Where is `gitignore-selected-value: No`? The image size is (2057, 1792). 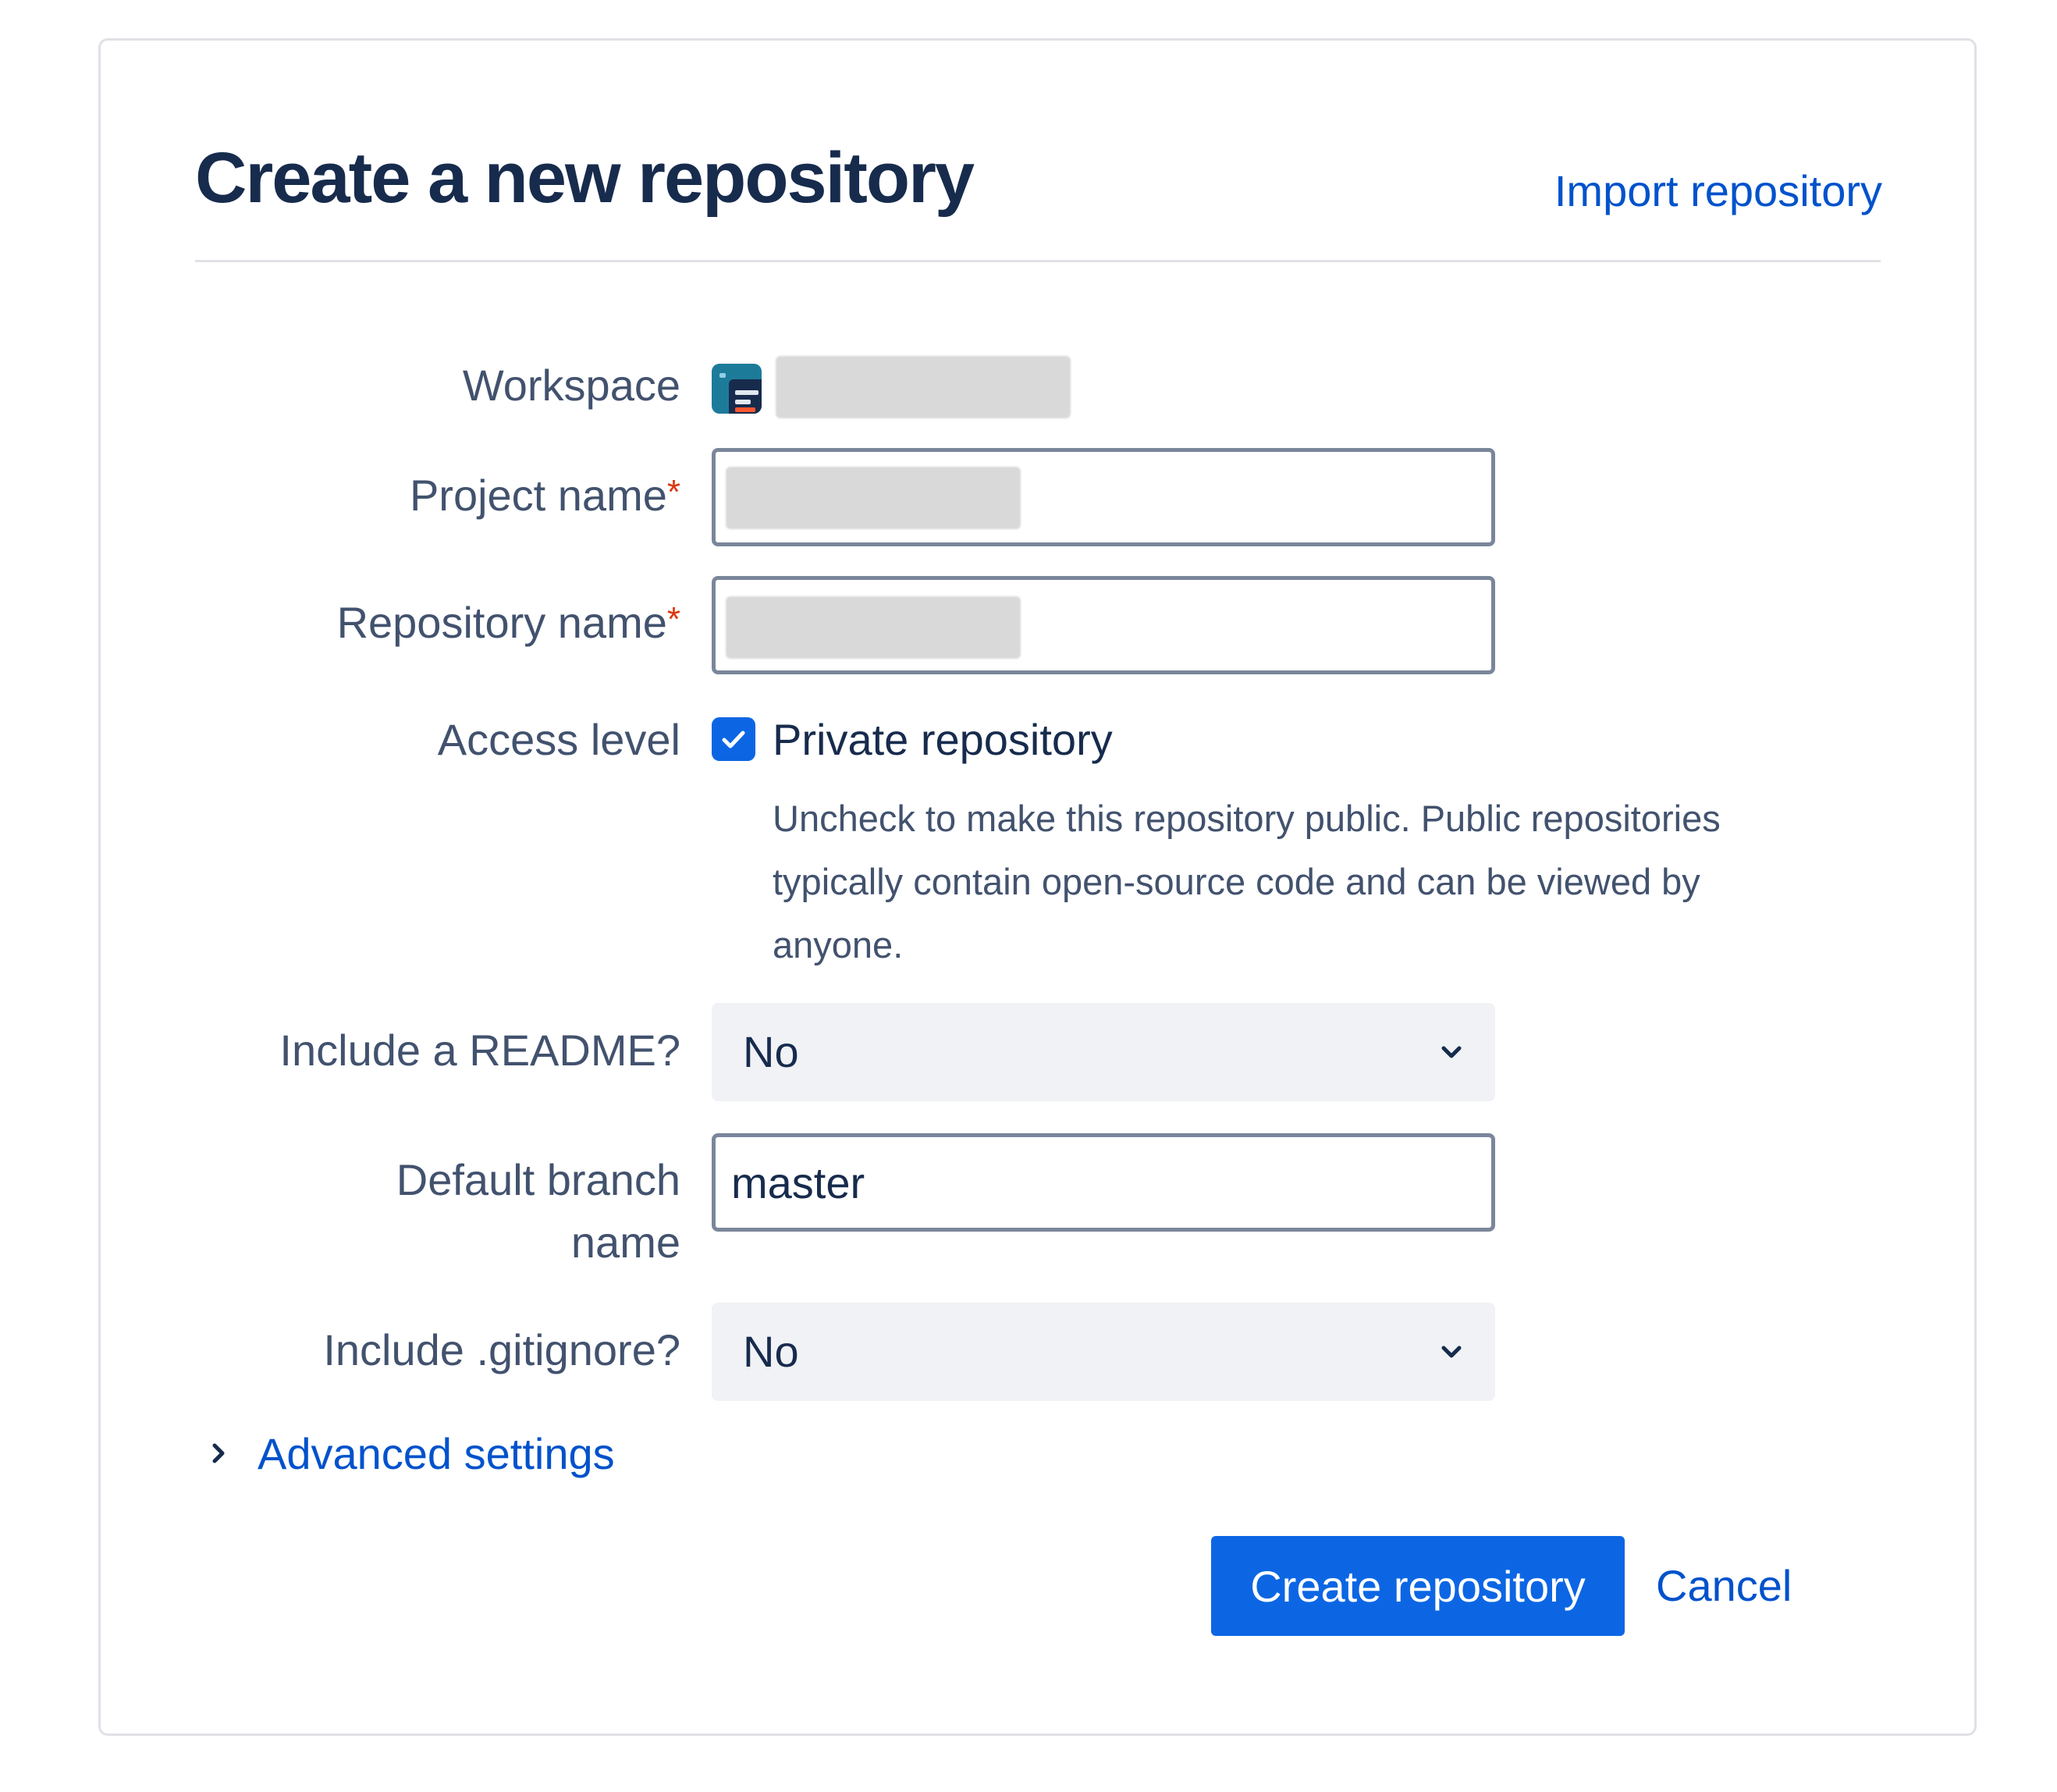 gitignore-selected-value: No is located at coordinates (771, 1351).